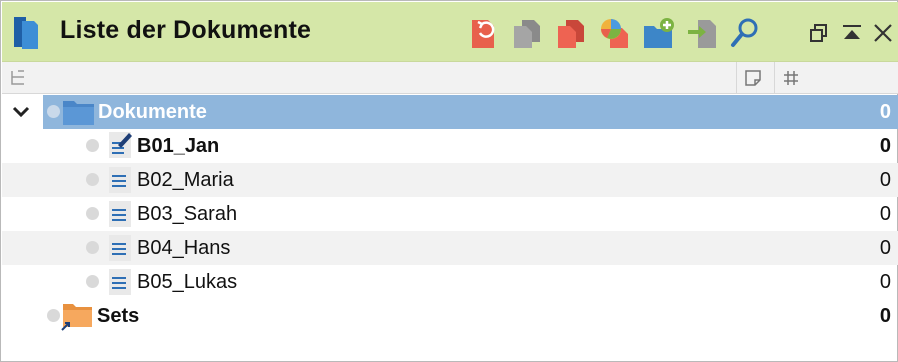  What do you see at coordinates (615, 33) in the screenshot?
I see `pie-chart-document-icon` at bounding box center [615, 33].